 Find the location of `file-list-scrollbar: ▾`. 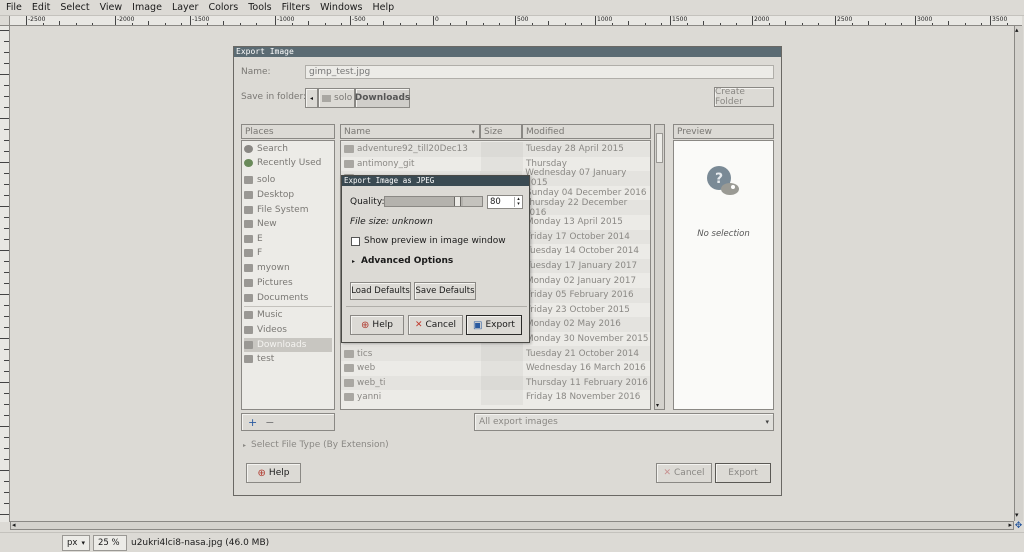

file-list-scrollbar: ▾ is located at coordinates (659, 267).